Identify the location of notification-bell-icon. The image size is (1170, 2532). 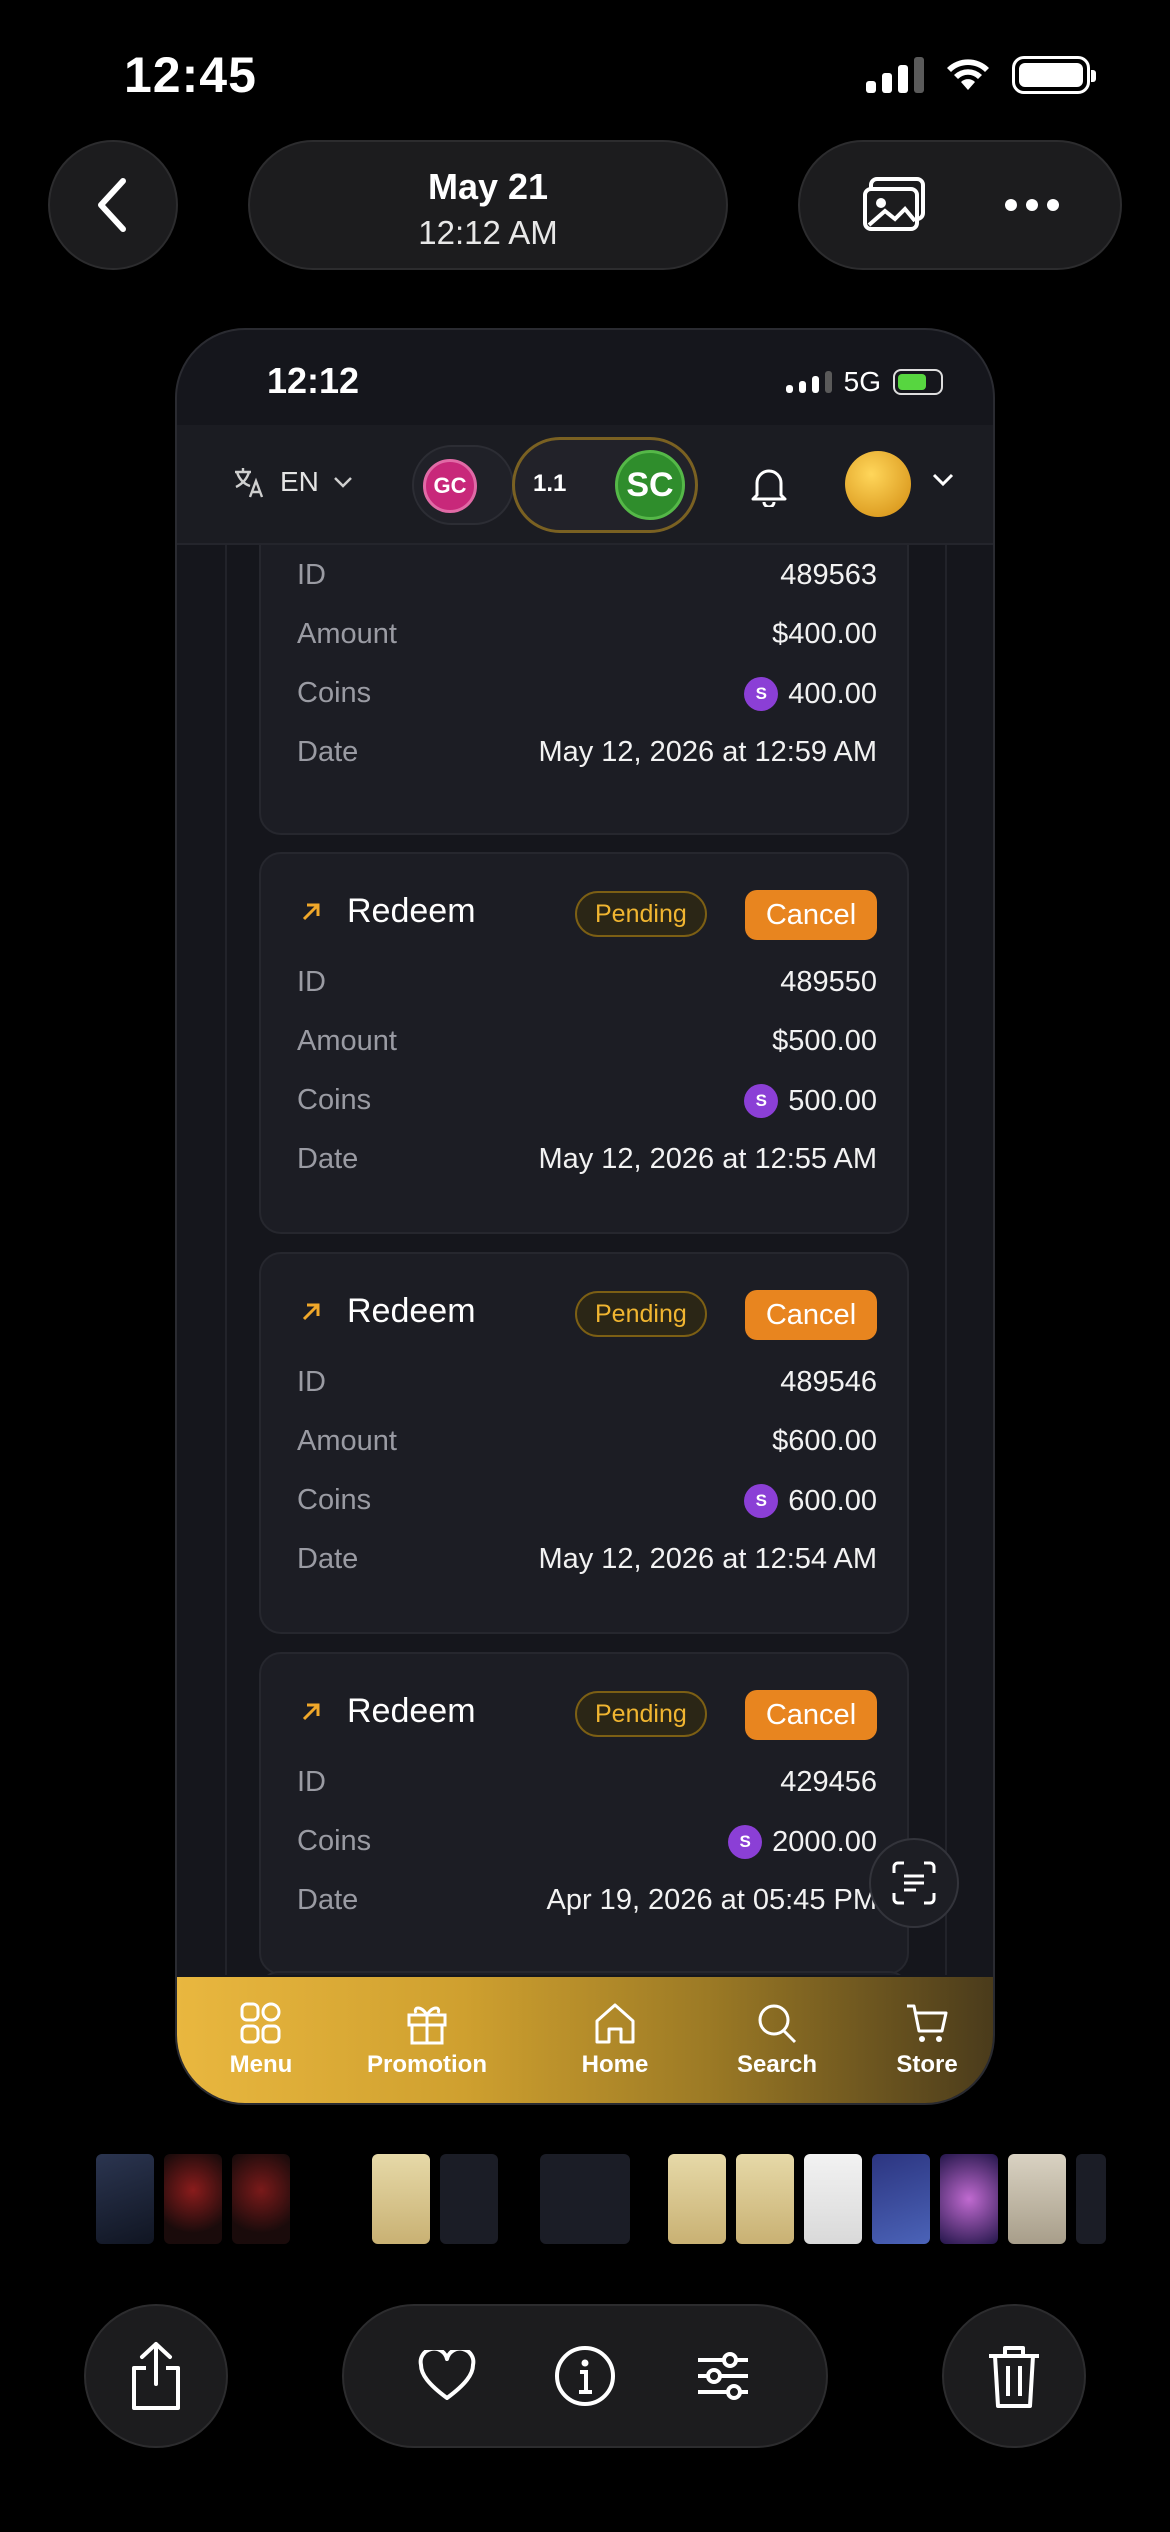
(769, 485).